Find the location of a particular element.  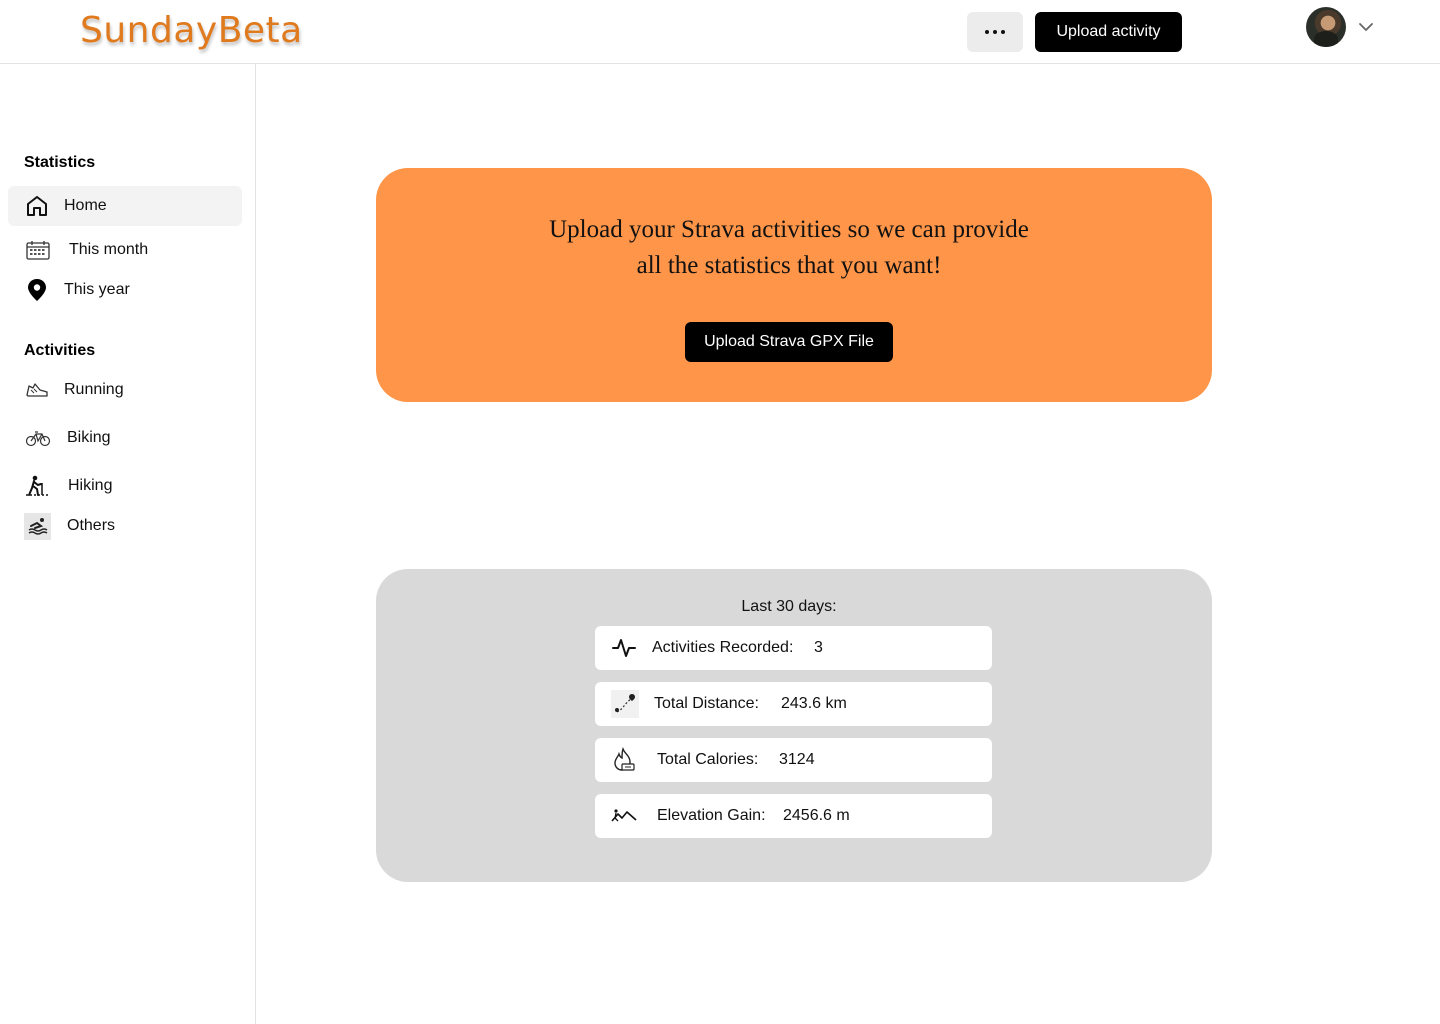

stat-row-activities: Activities Recorded: 3 is located at coordinates (793, 648).